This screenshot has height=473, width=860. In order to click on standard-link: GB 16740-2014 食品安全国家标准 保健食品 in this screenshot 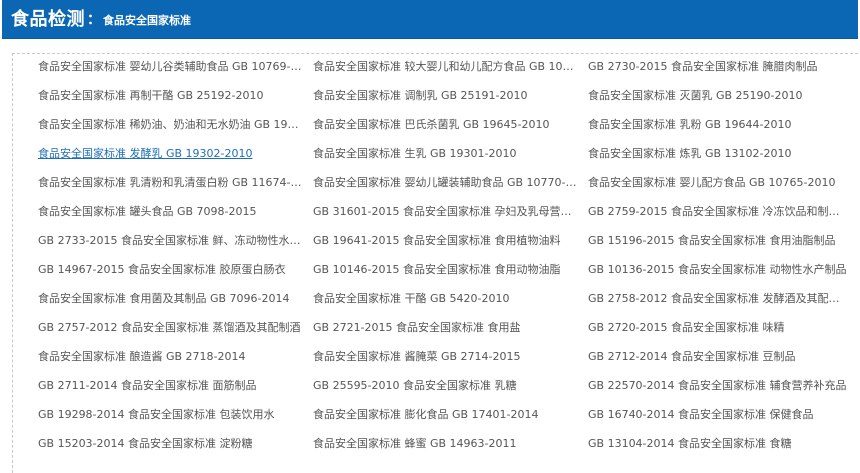, I will do `click(723, 420)`.